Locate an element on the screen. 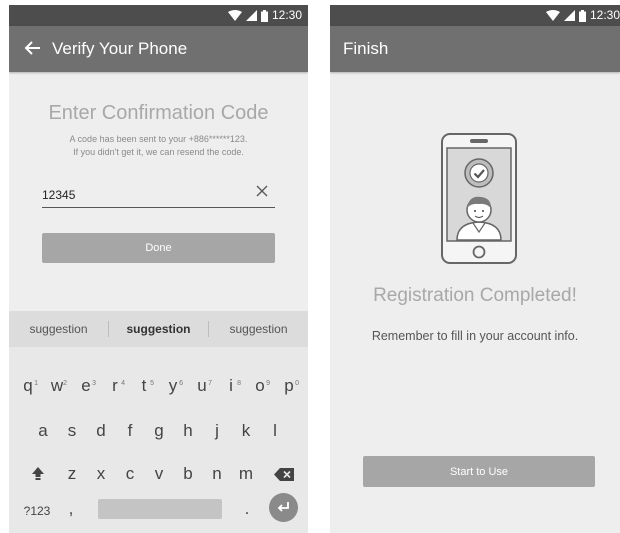  key-m: m is located at coordinates (246, 474).